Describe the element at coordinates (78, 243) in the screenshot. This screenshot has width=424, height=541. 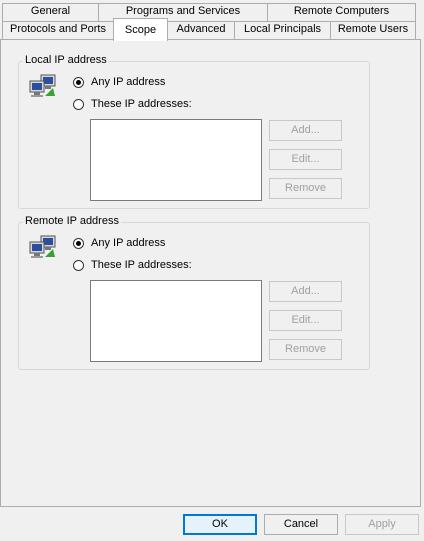
I see `remote-any-ip-radio` at that location.